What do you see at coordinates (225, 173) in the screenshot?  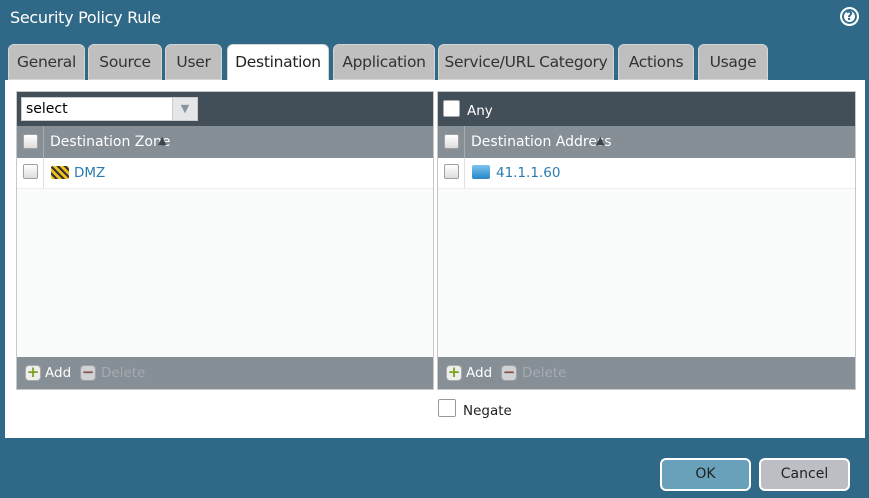 I see `table-row: DMZ` at bounding box center [225, 173].